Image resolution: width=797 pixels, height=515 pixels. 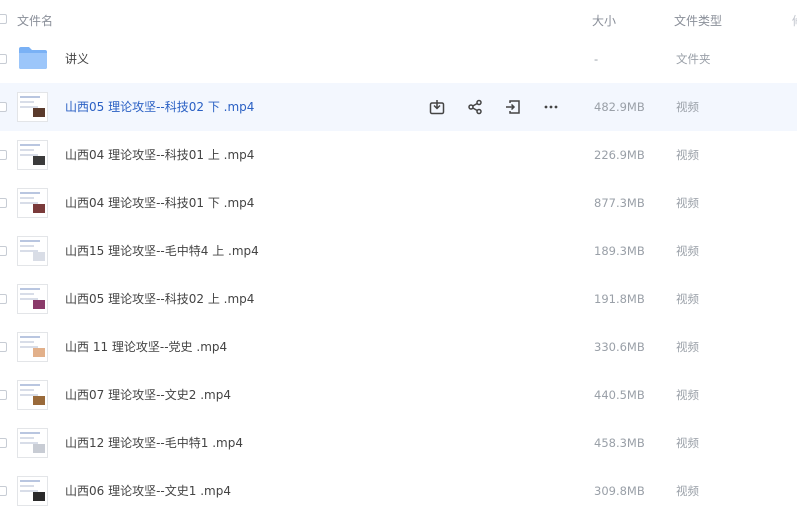 I want to click on share-icon, so click(x=475, y=107).